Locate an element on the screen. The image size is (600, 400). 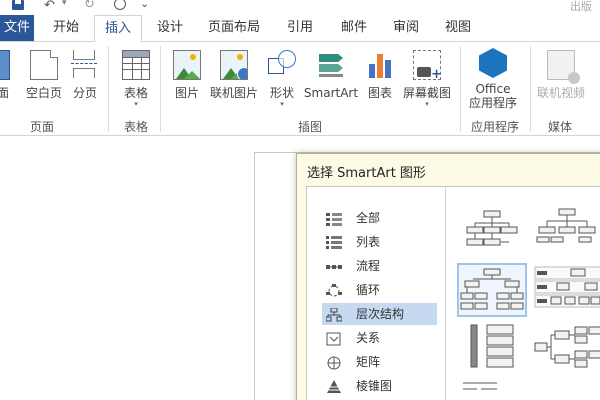
hierarchy-icon is located at coordinates (334, 314).